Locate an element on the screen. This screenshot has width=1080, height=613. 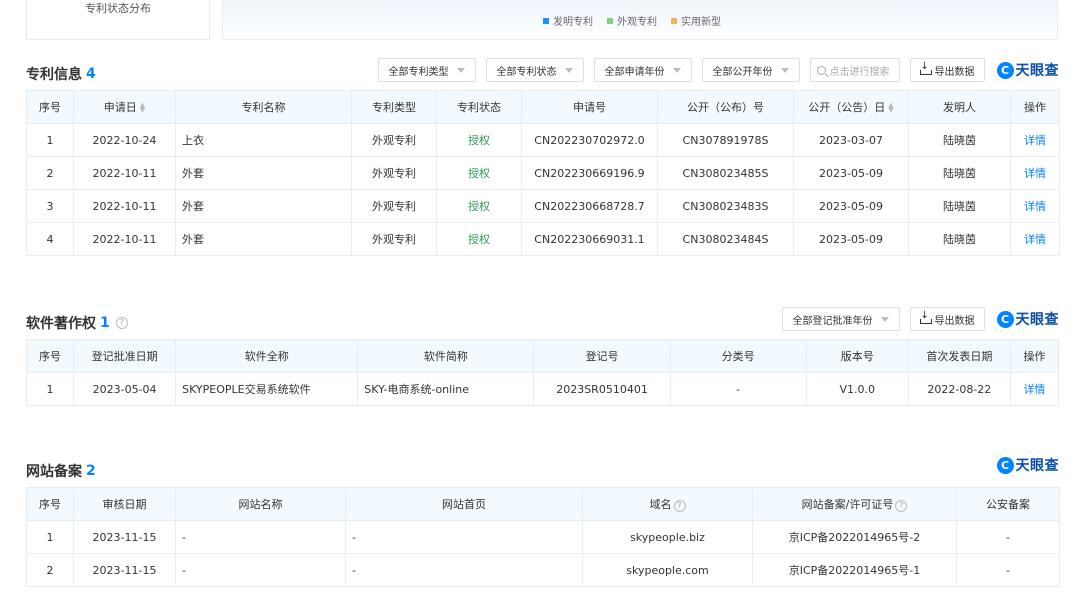
status-distribution-chart: 发明专利 外观专利 实用新型 is located at coordinates (640, 20).